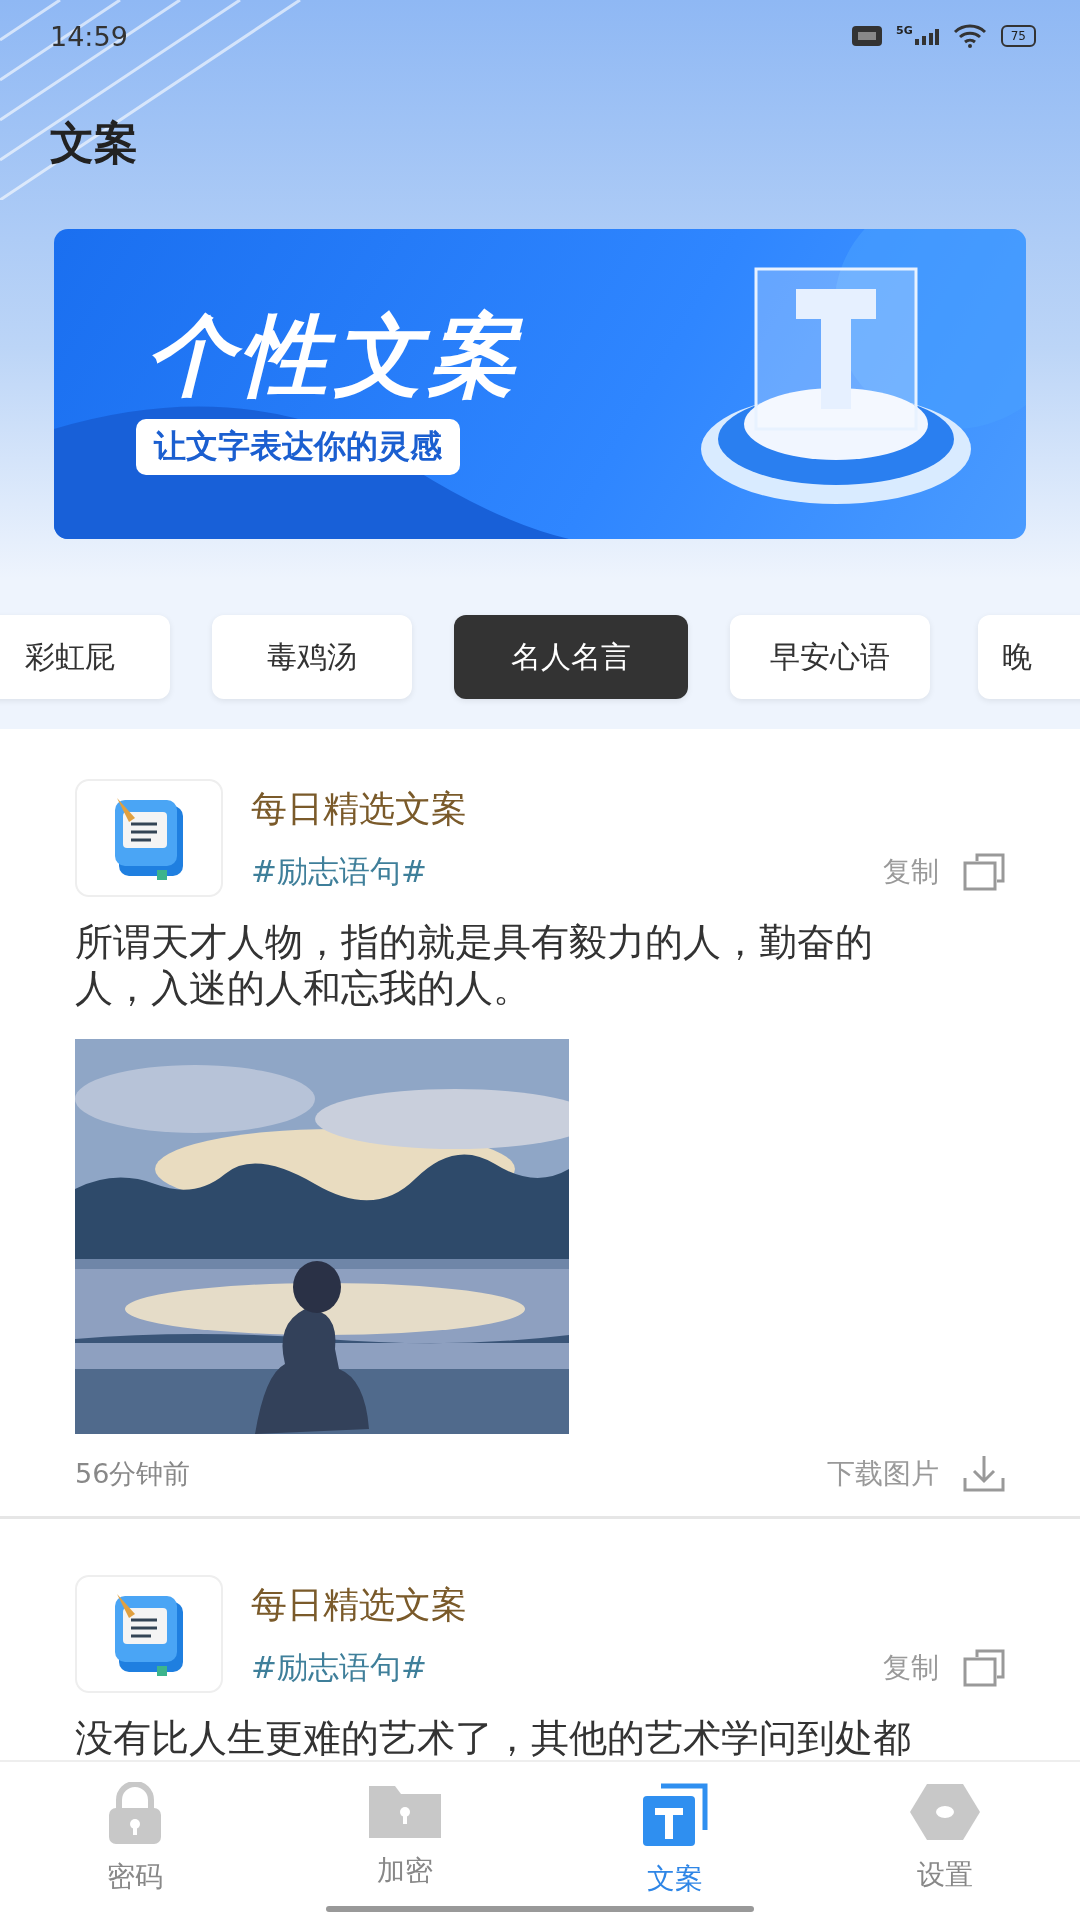  What do you see at coordinates (298, 447) in the screenshot?
I see `banner-subtitle: 让文字表达你的灵感` at bounding box center [298, 447].